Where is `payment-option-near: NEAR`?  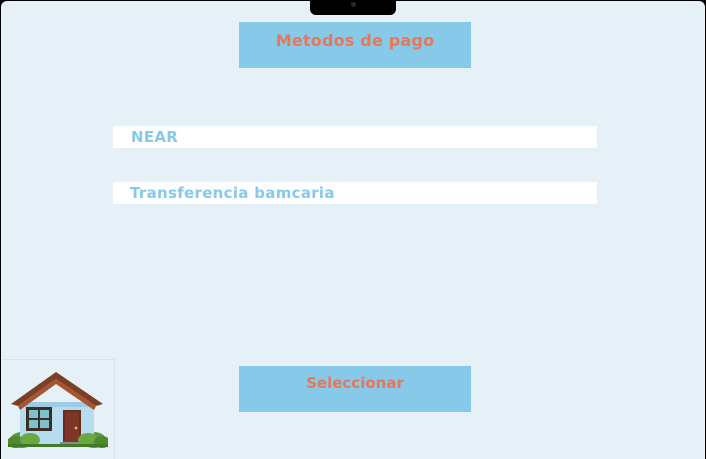 payment-option-near: NEAR is located at coordinates (355, 137).